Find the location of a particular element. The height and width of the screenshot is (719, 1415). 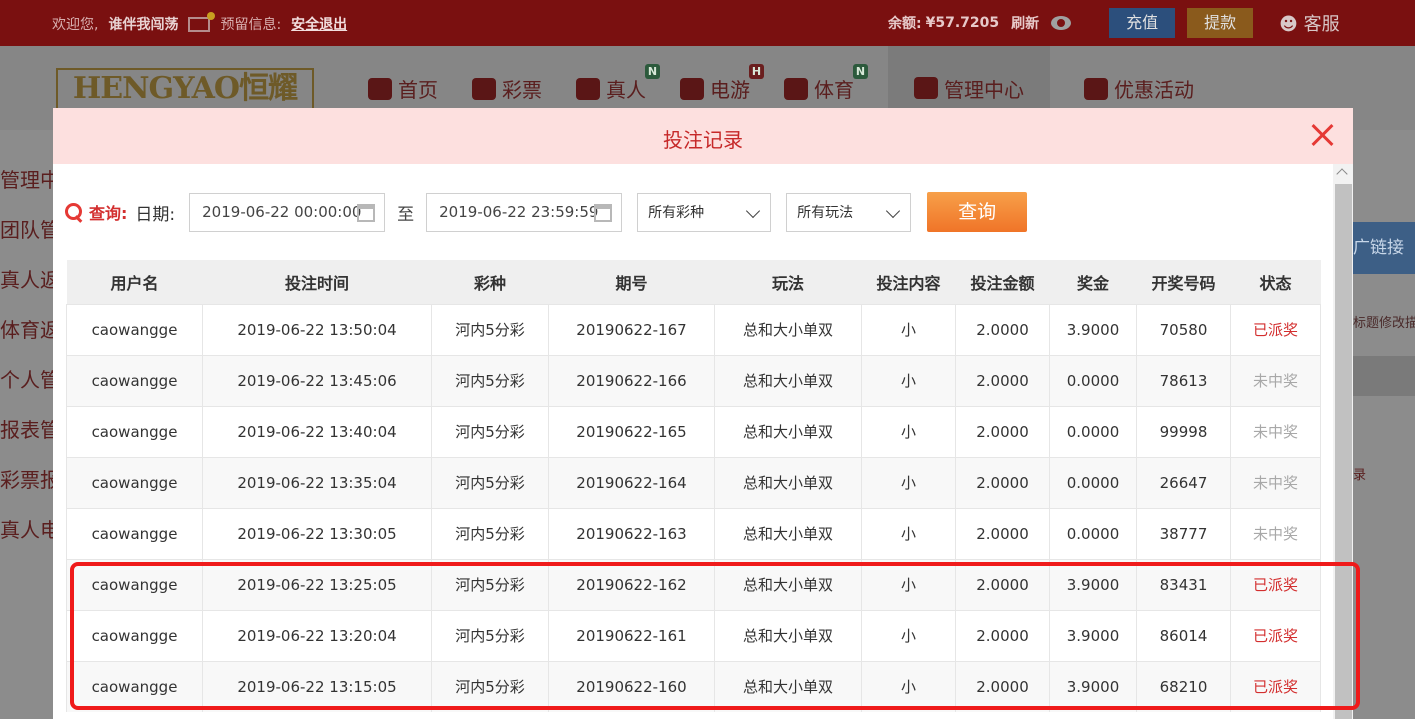

query-button: 查询 is located at coordinates (977, 212).